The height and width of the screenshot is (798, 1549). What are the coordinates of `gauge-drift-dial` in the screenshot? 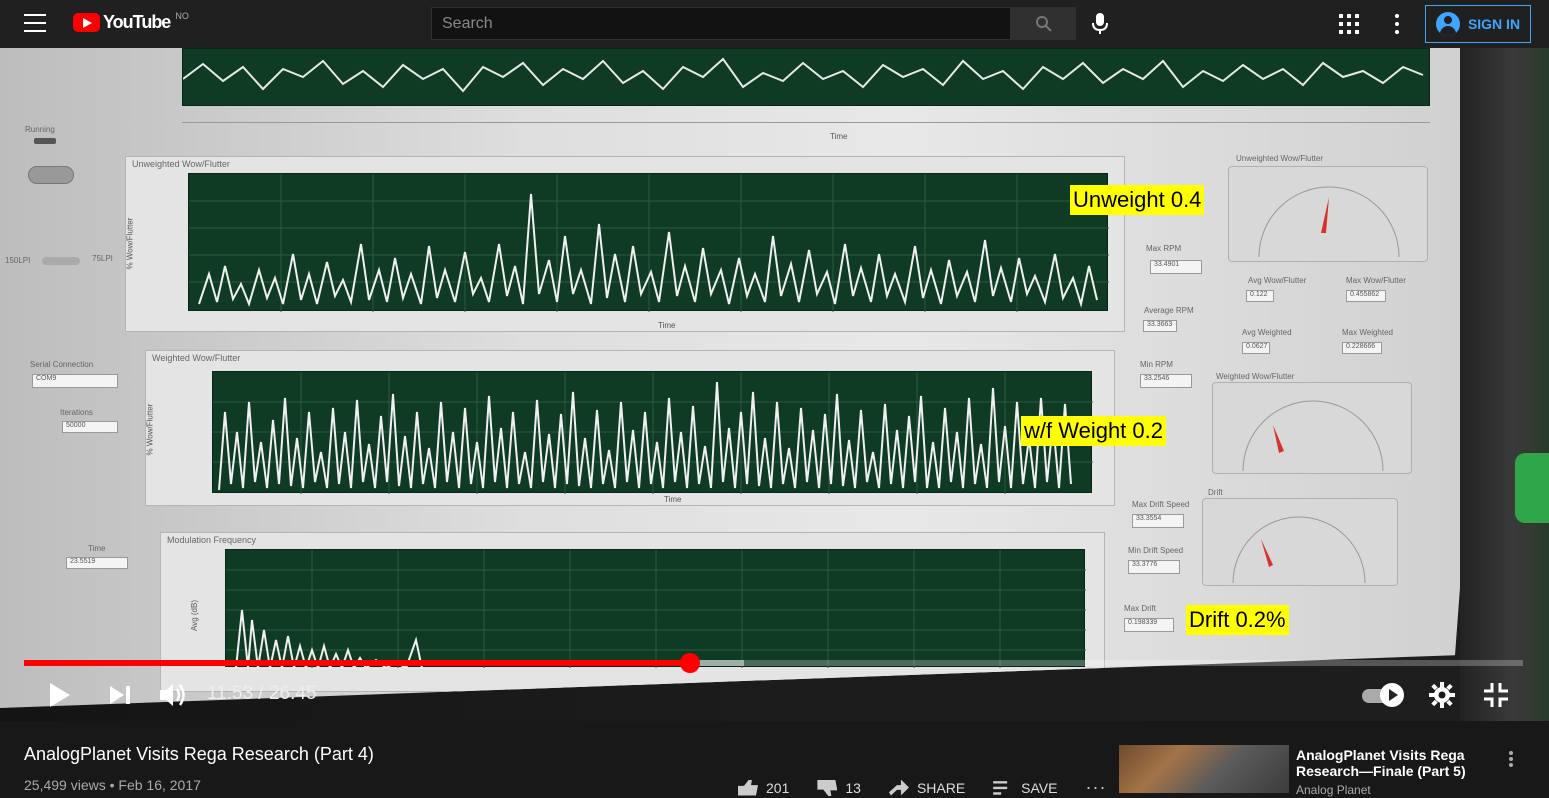 It's located at (1299, 550).